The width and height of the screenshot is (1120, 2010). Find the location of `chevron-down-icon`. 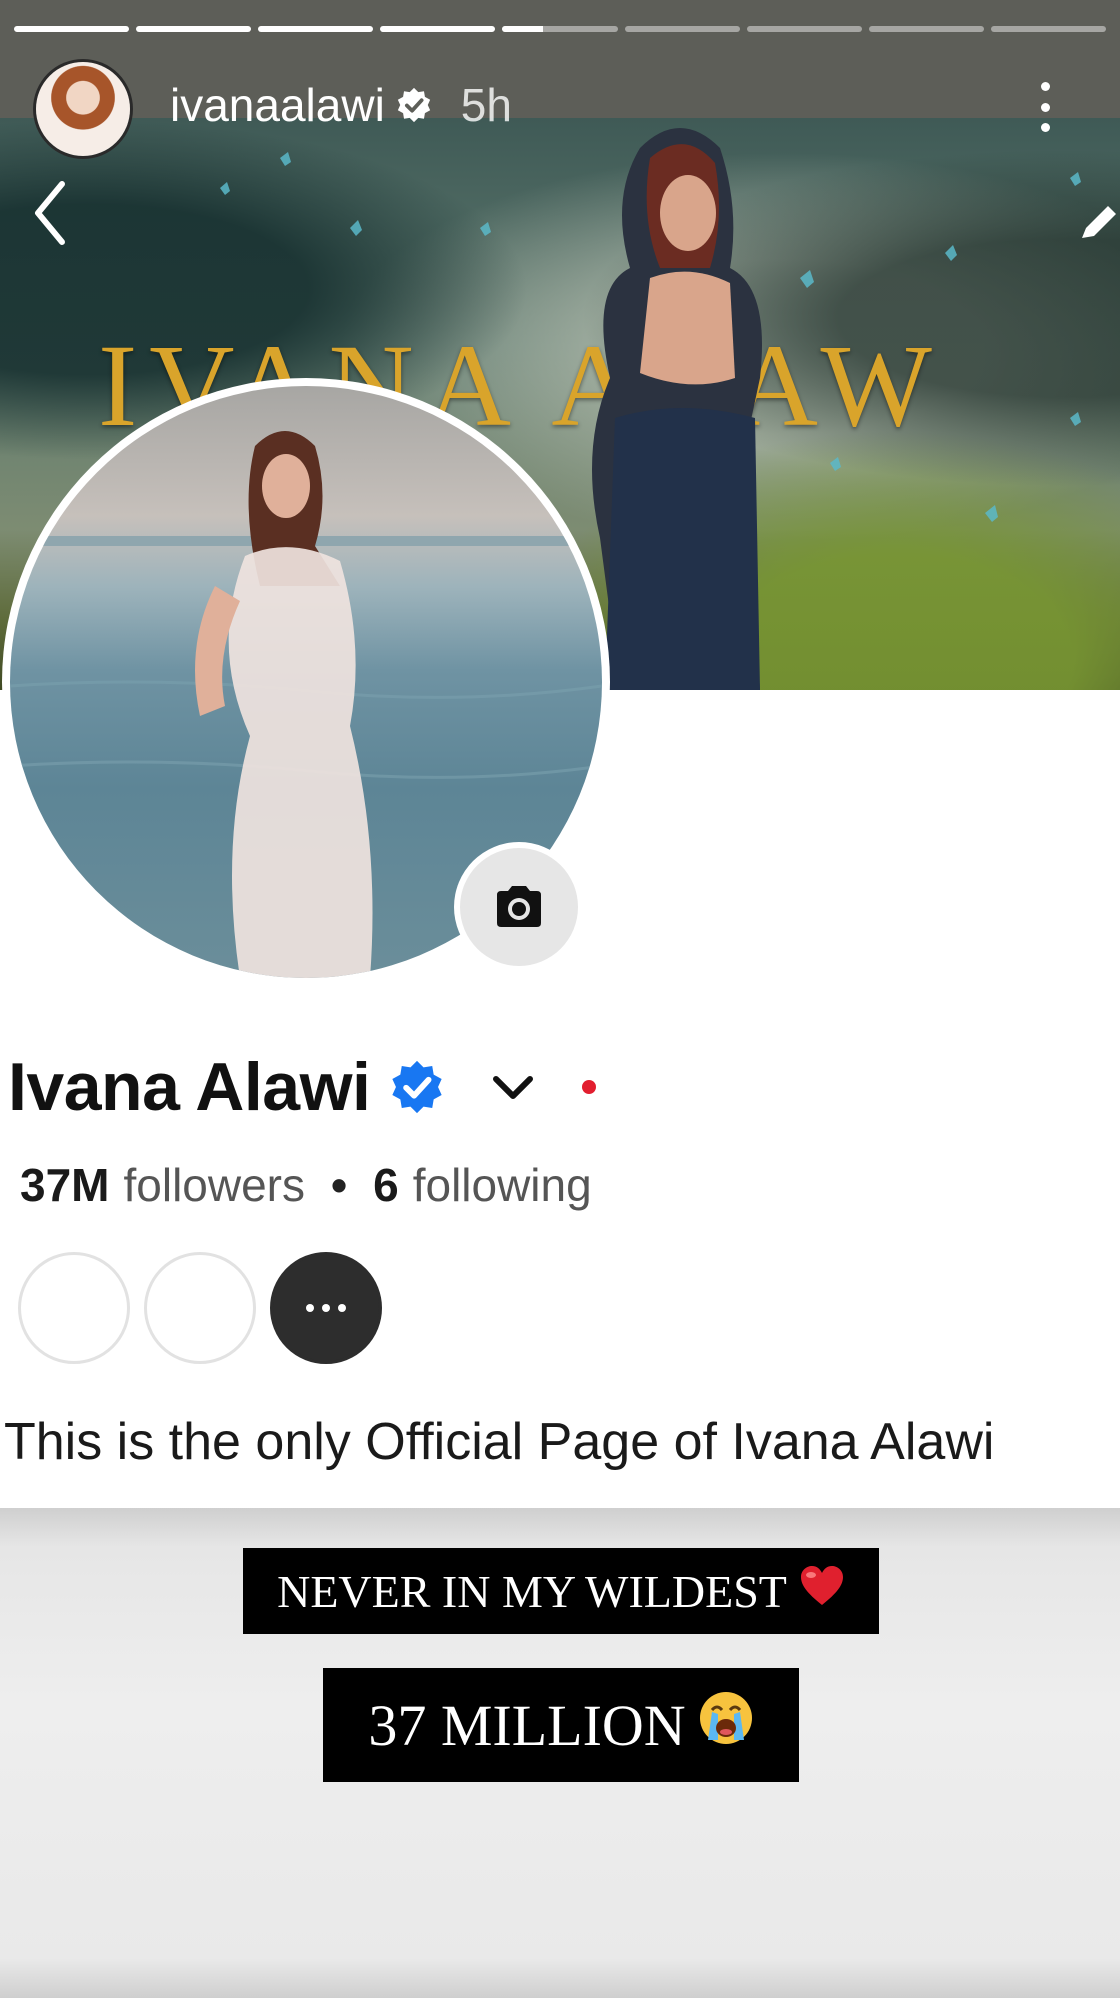

chevron-down-icon is located at coordinates (513, 1087).